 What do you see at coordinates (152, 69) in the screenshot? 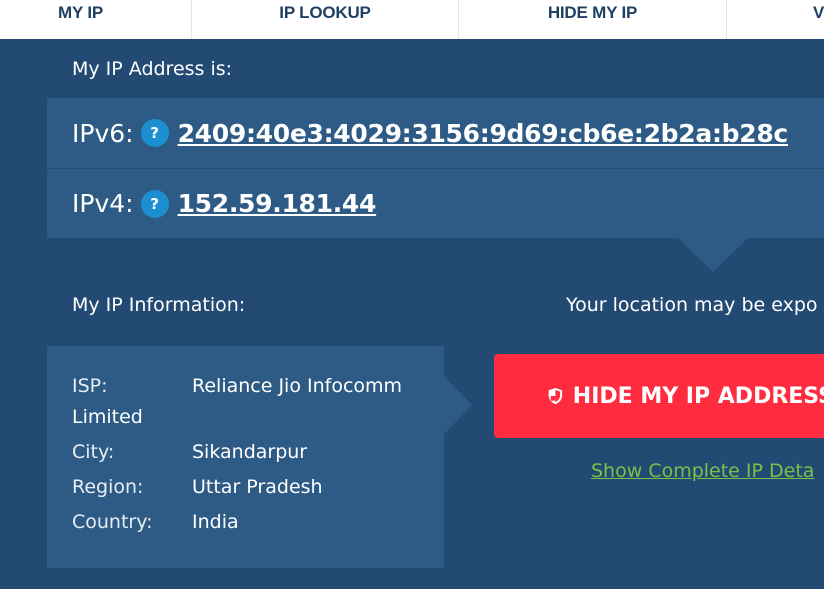
I see `ip-address-heading: My IP Address is:` at bounding box center [152, 69].